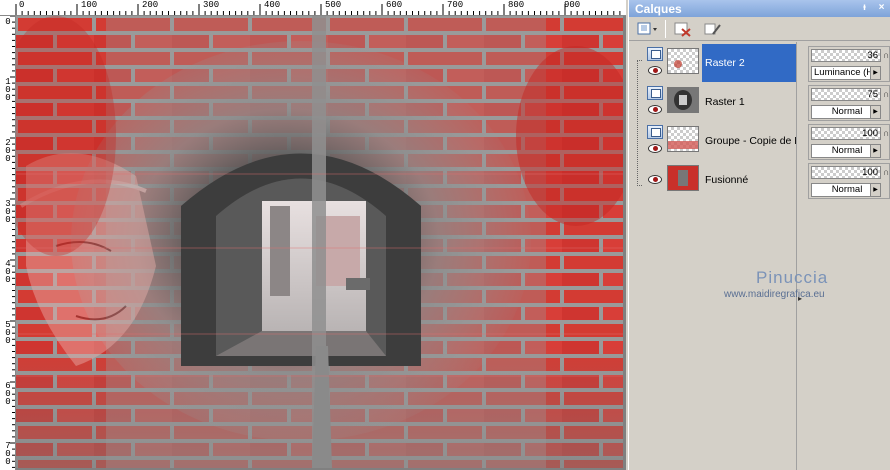 This screenshot has width=890, height=470. I want to click on ruler-label-500: 500, so click(333, 5).